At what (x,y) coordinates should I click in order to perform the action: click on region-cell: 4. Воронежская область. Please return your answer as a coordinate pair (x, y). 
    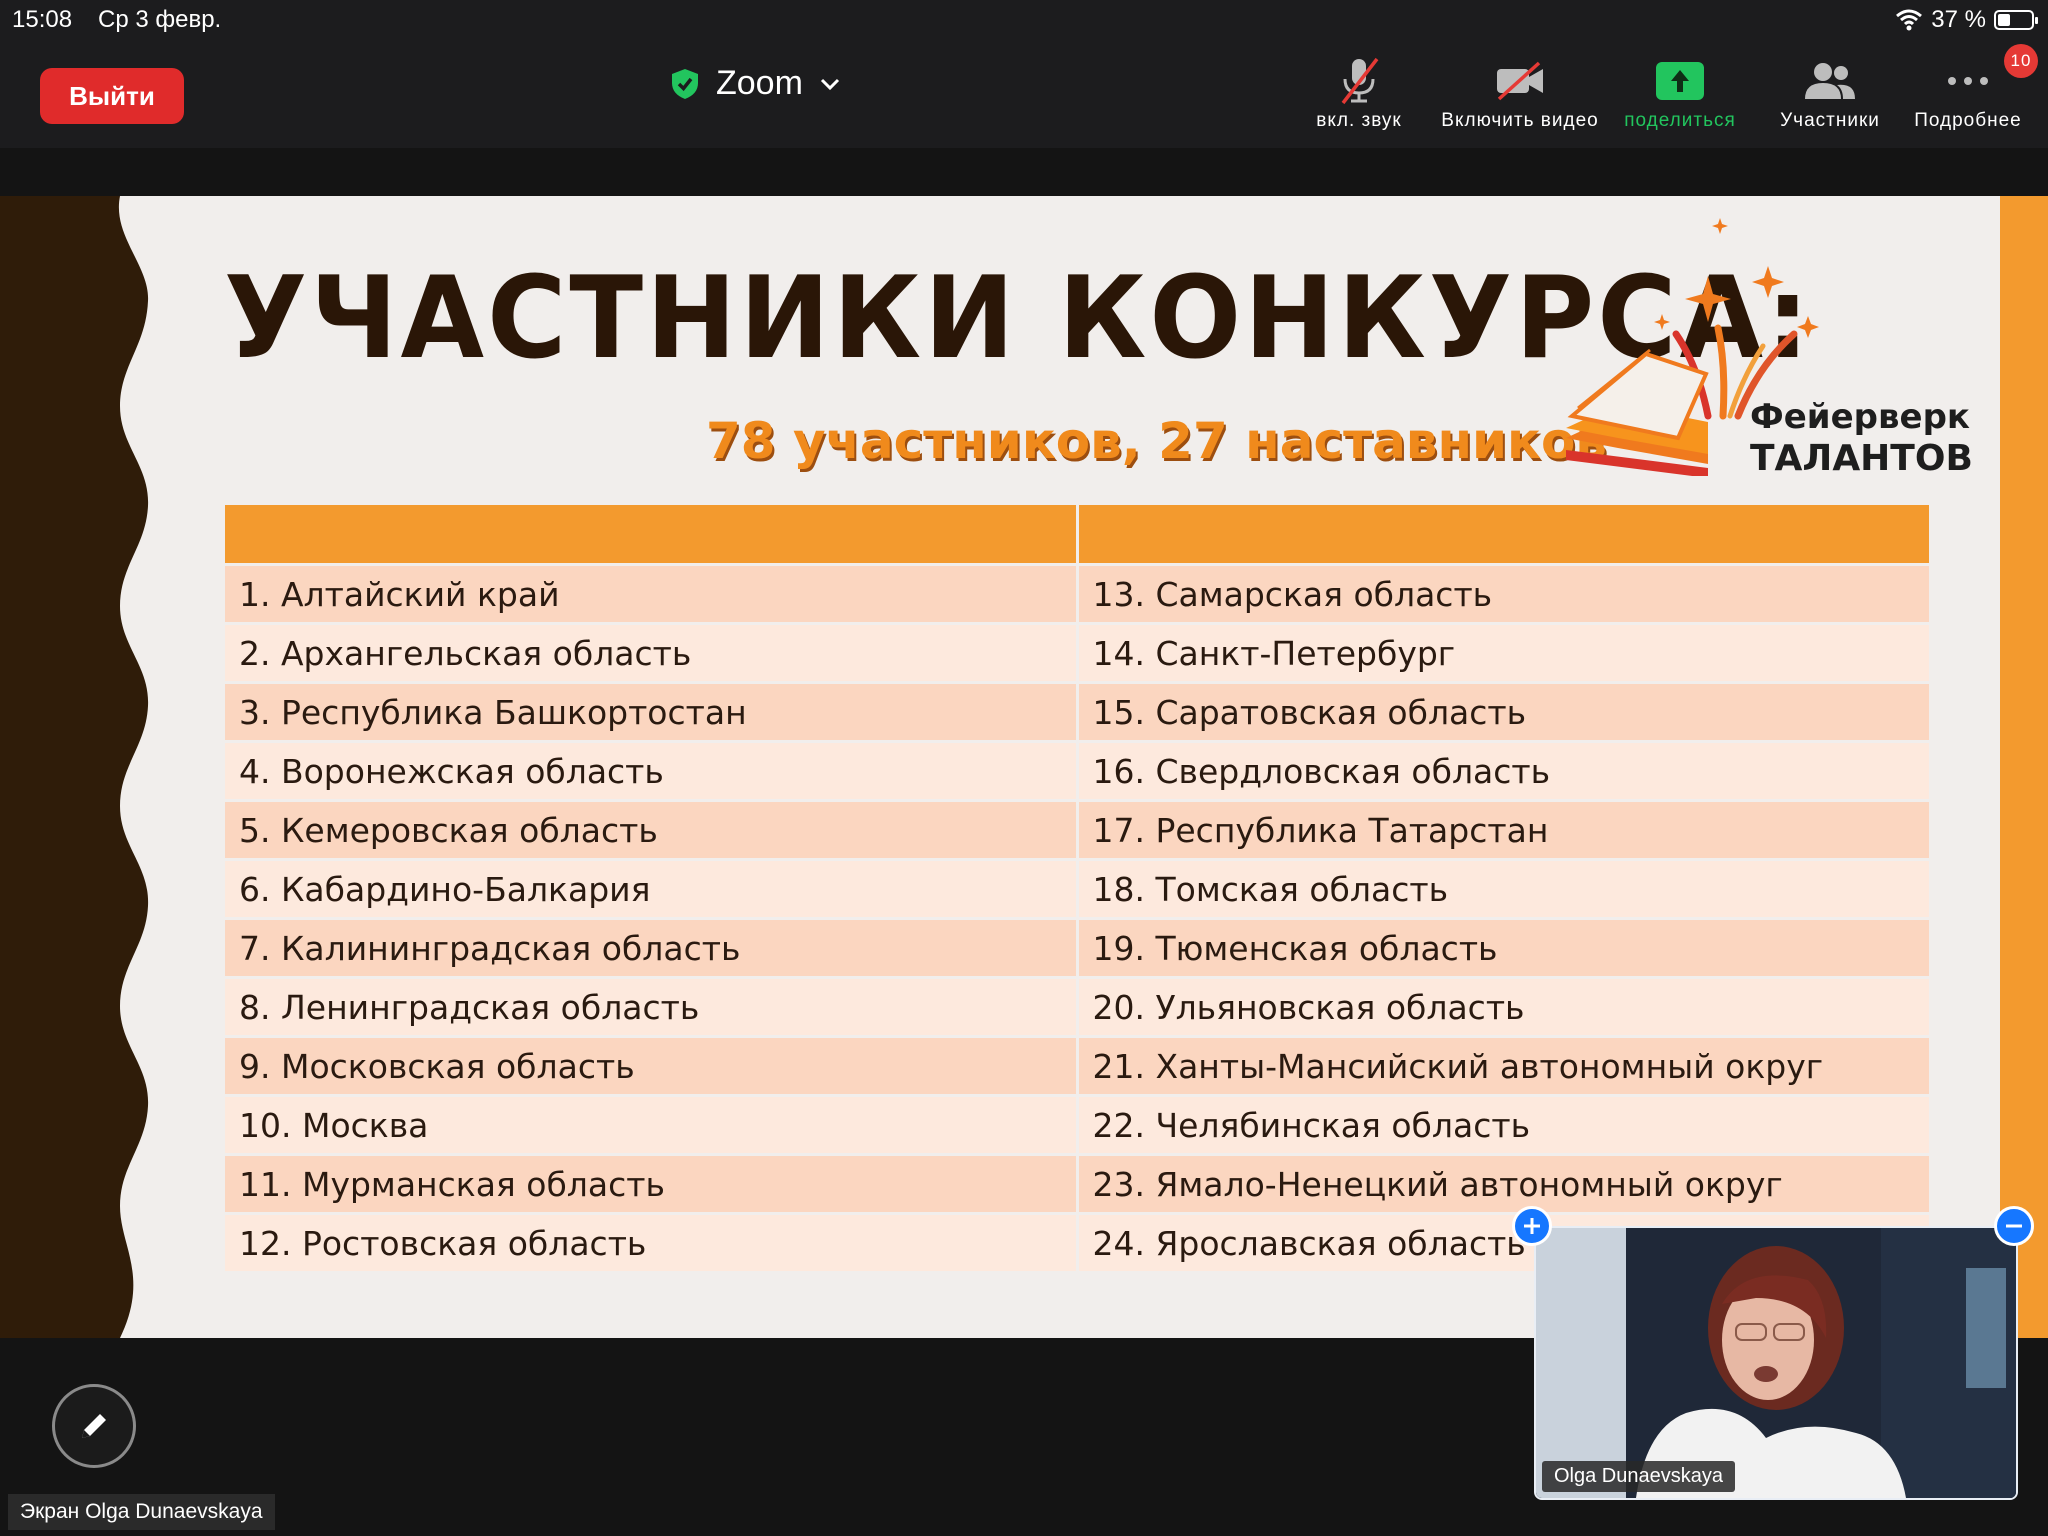
    Looking at the image, I should click on (650, 771).